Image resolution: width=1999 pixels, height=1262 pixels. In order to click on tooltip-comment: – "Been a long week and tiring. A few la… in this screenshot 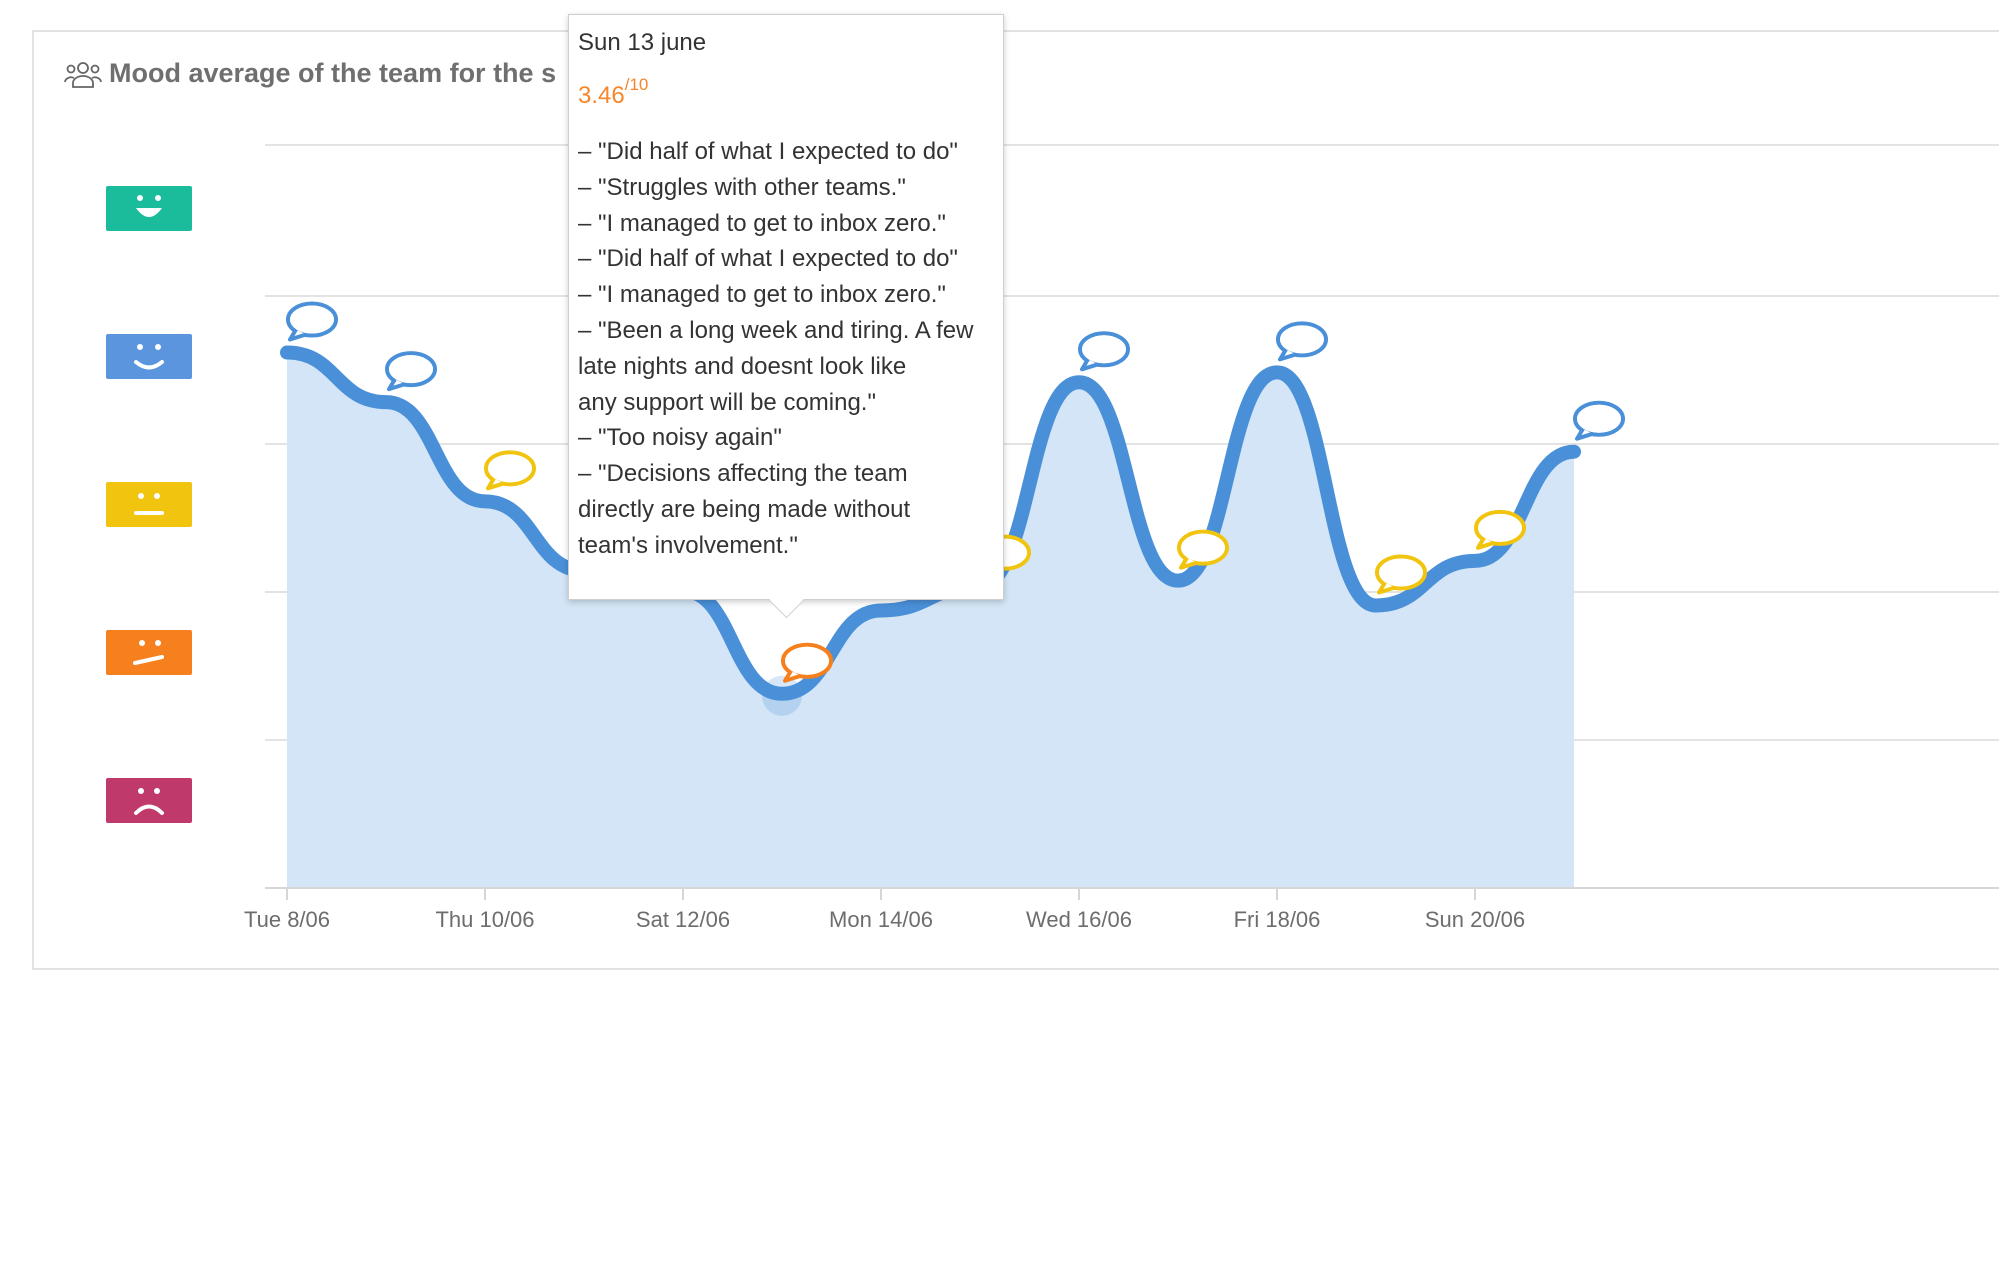, I will do `click(776, 366)`.